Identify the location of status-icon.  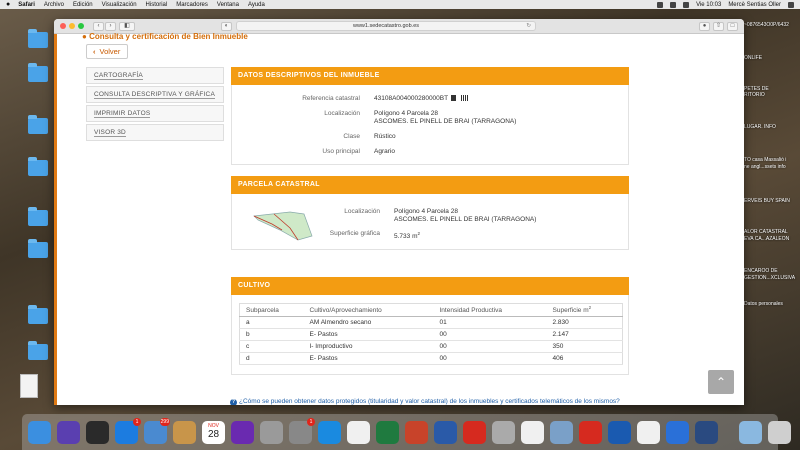
(660, 4).